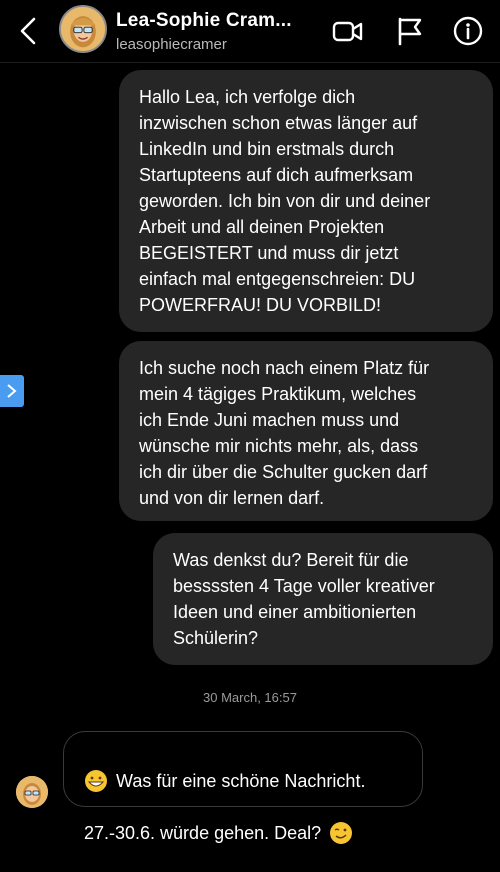 The height and width of the screenshot is (872, 500). I want to click on side-panel-toggle, so click(12, 391).